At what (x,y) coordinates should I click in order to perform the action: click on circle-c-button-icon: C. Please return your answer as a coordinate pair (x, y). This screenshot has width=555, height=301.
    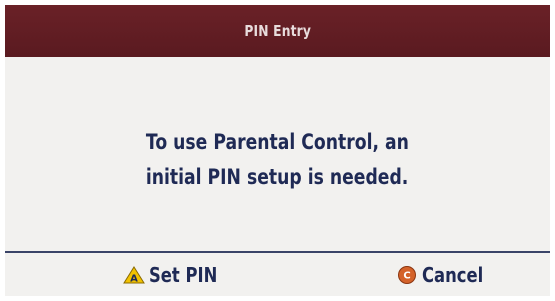
    Looking at the image, I should click on (407, 275).